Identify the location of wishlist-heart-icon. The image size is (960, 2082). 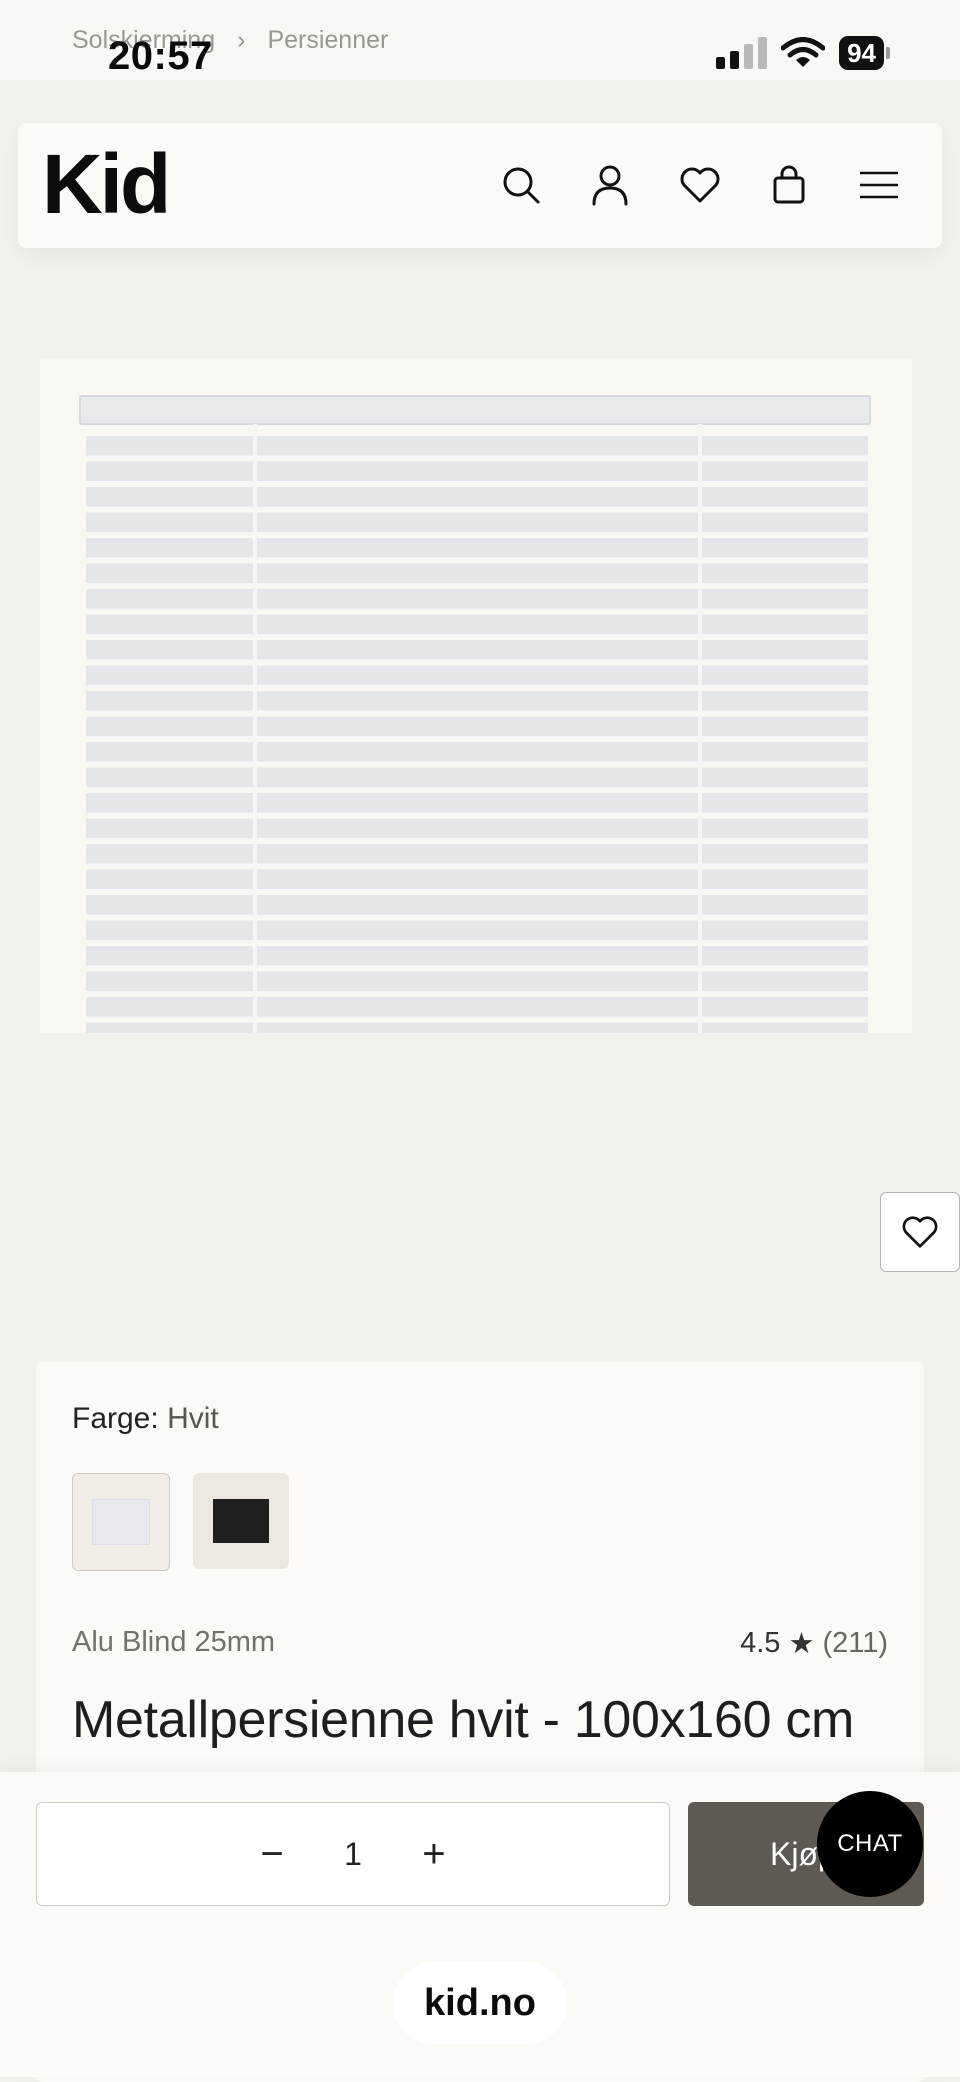
(700, 185).